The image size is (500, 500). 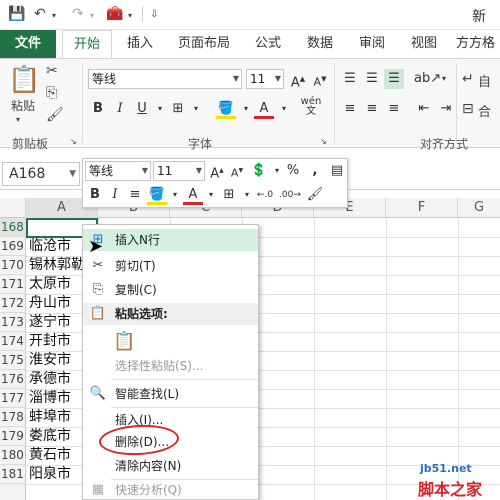 What do you see at coordinates (204, 44) in the screenshot?
I see `tab-page-layout: 页面布局` at bounding box center [204, 44].